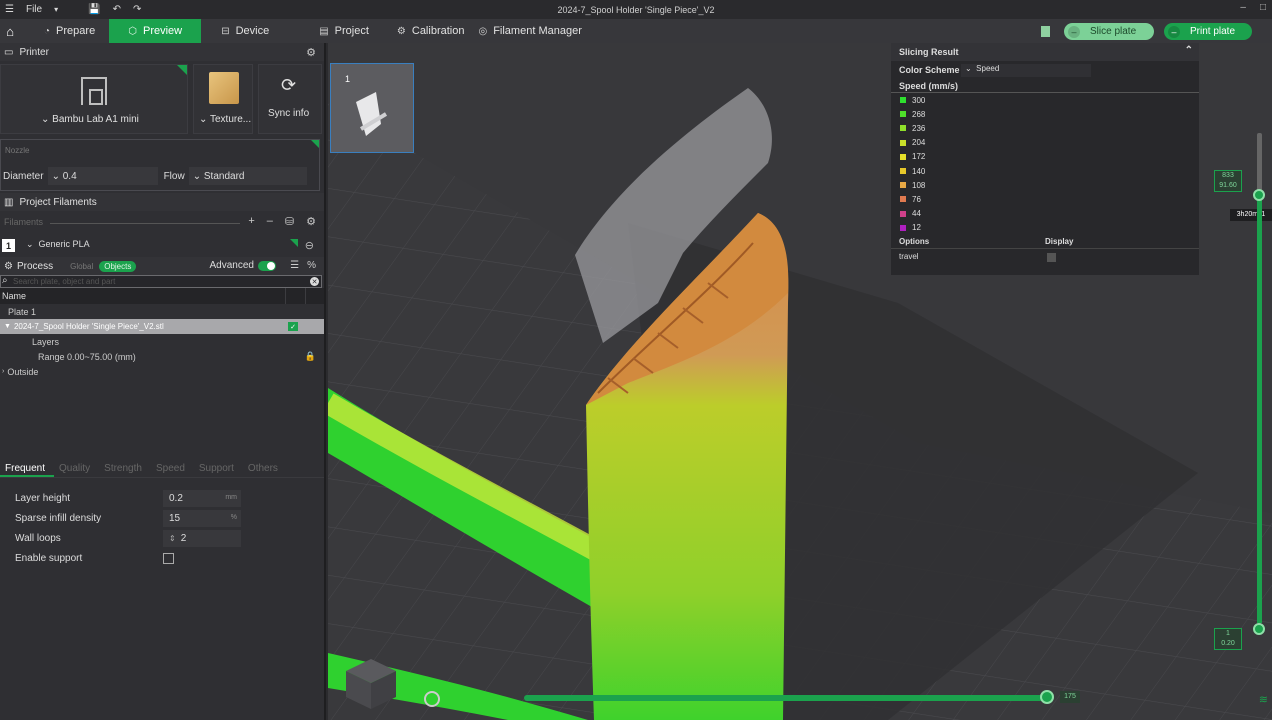  What do you see at coordinates (202, 538) in the screenshot?
I see `wall-loops-input: ⇕ 2` at bounding box center [202, 538].